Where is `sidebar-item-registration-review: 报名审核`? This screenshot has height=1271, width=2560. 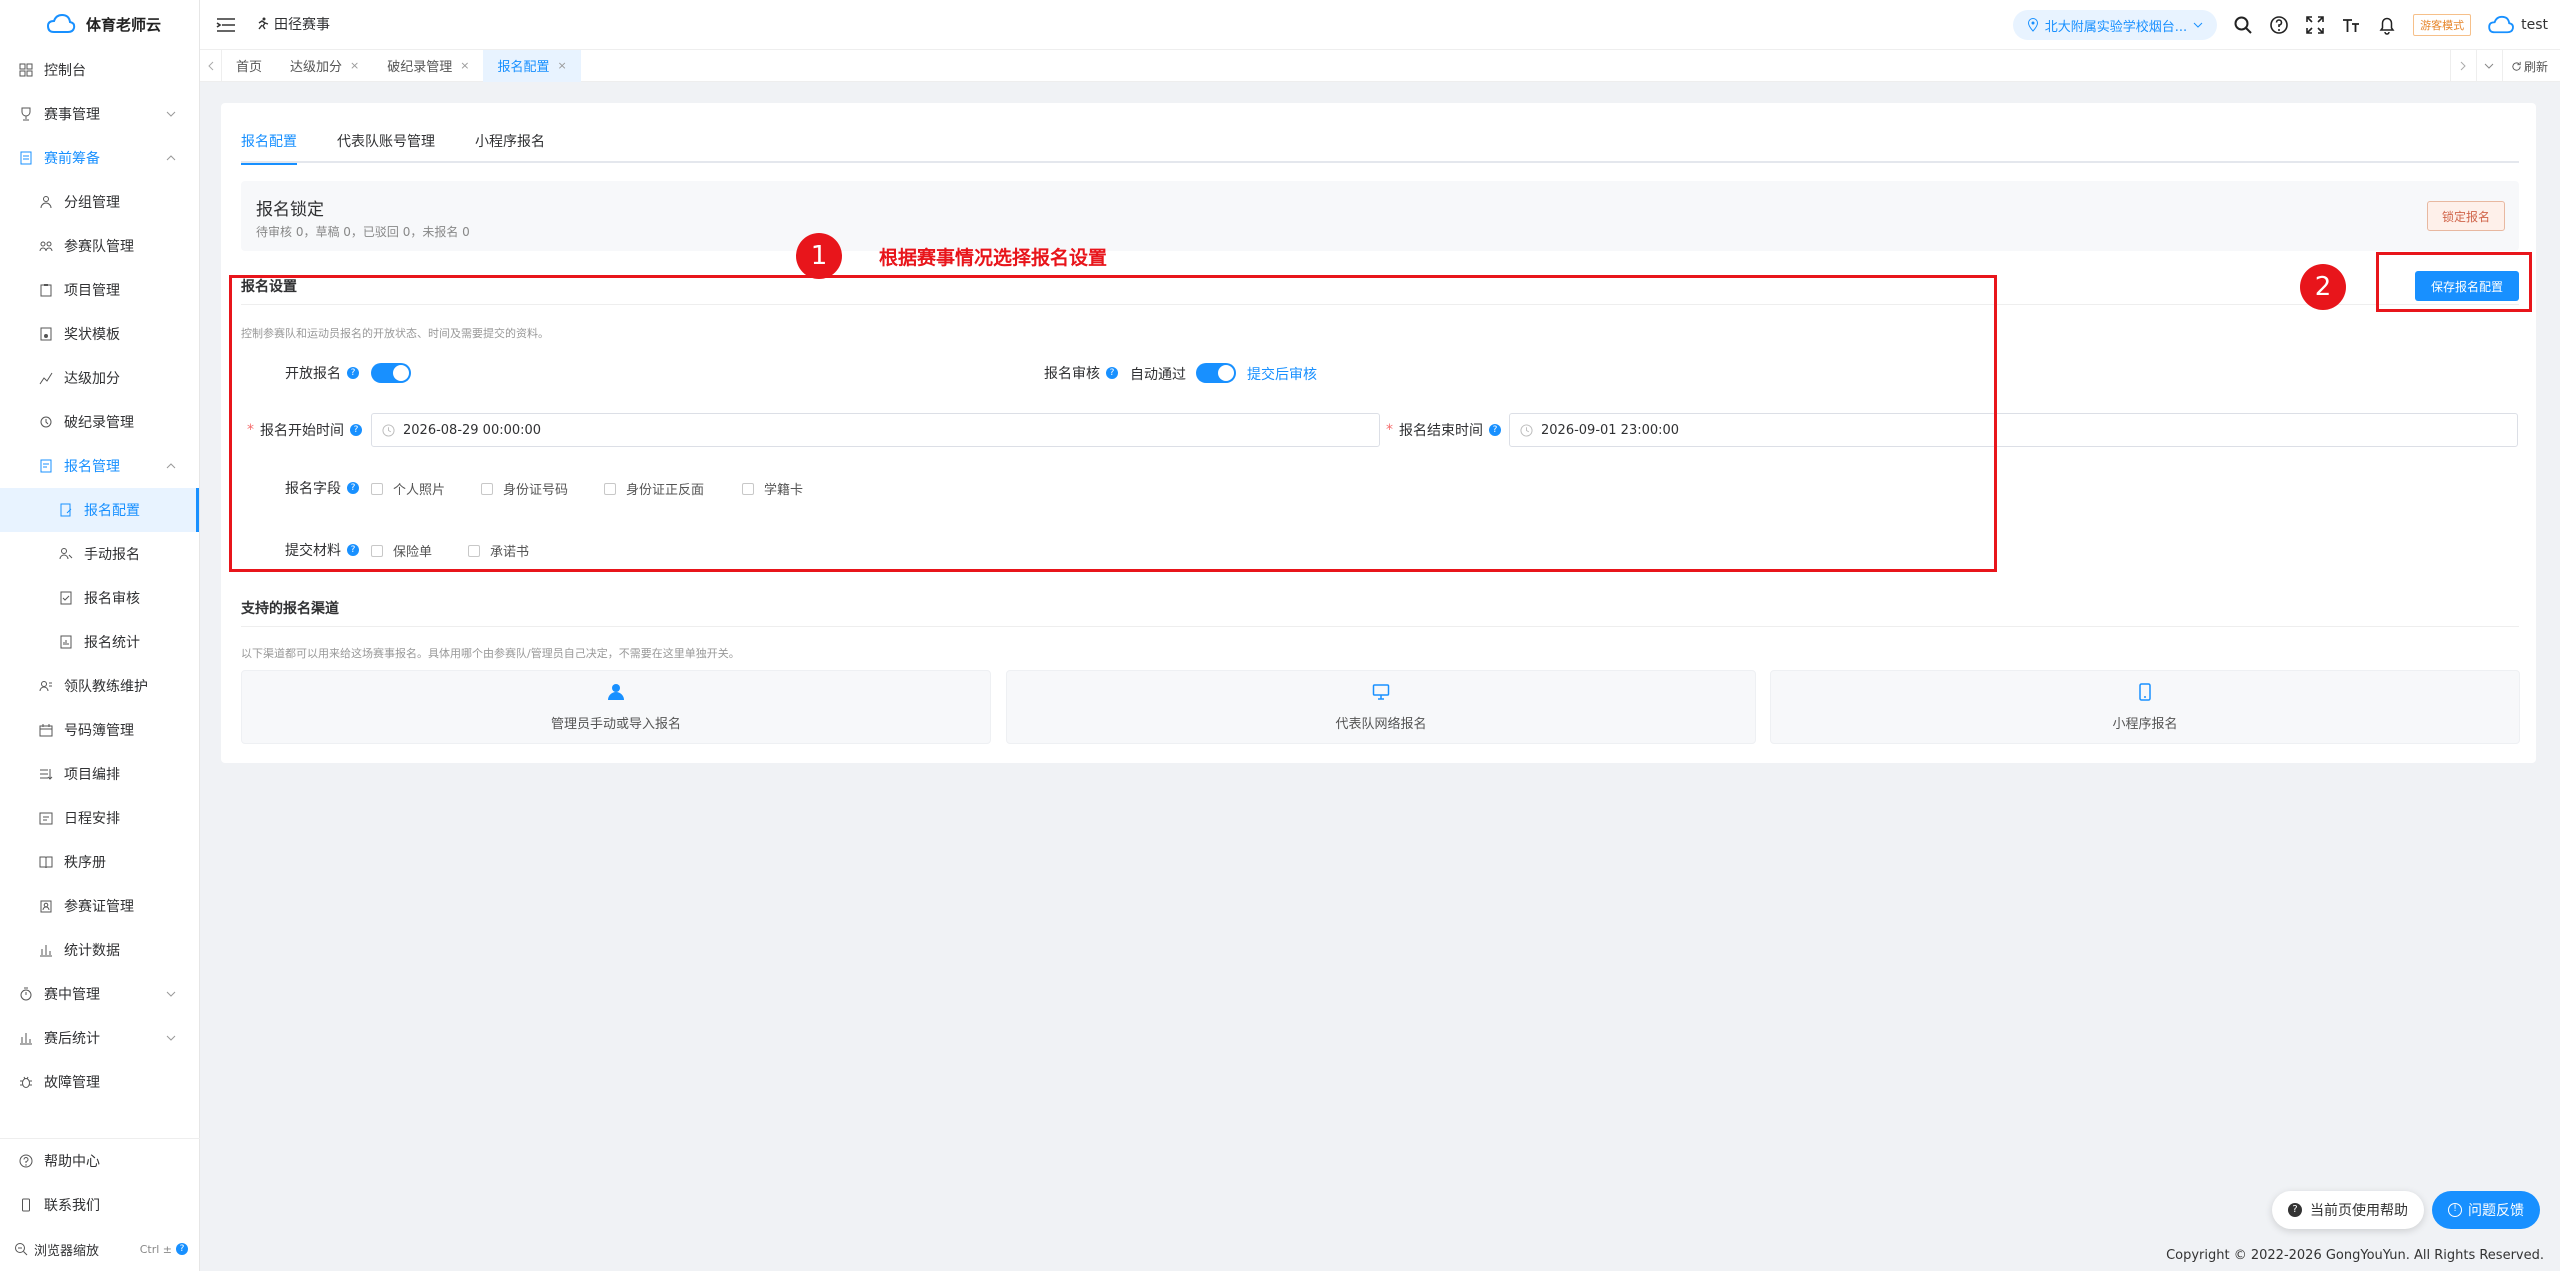
sidebar-item-registration-review: 报名审核 is located at coordinates (99, 598).